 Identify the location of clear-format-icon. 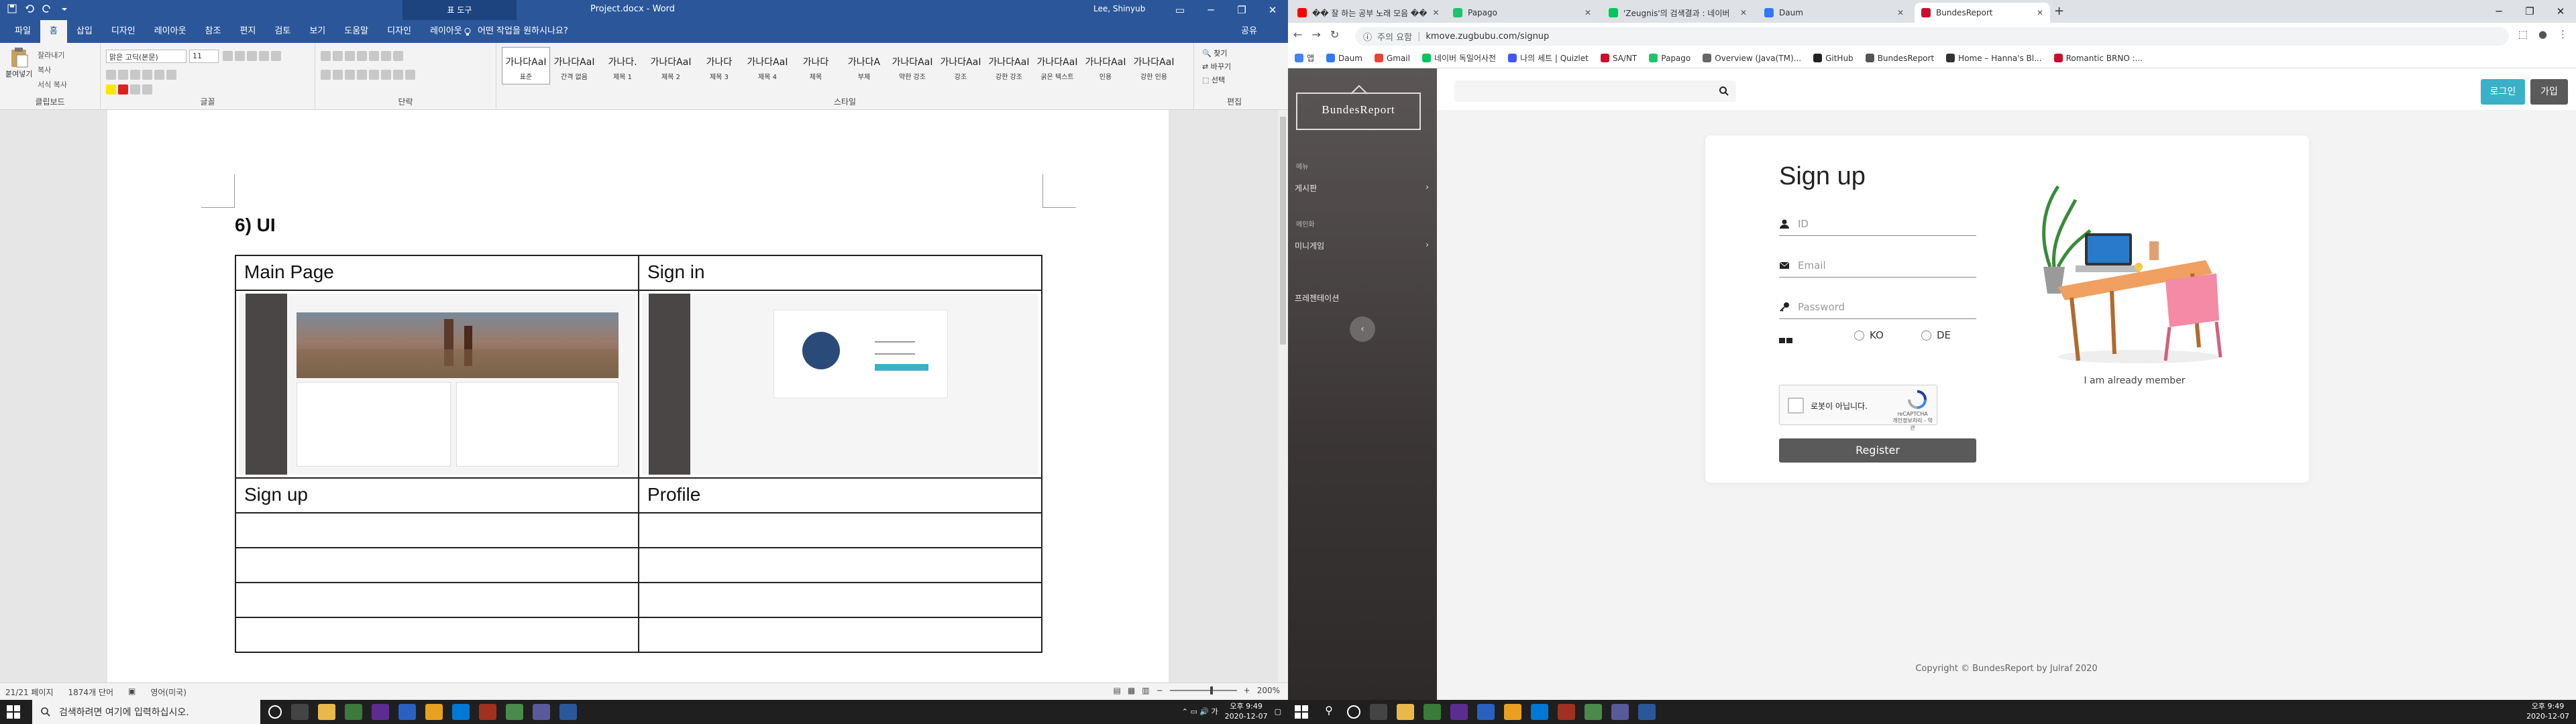
(264, 56).